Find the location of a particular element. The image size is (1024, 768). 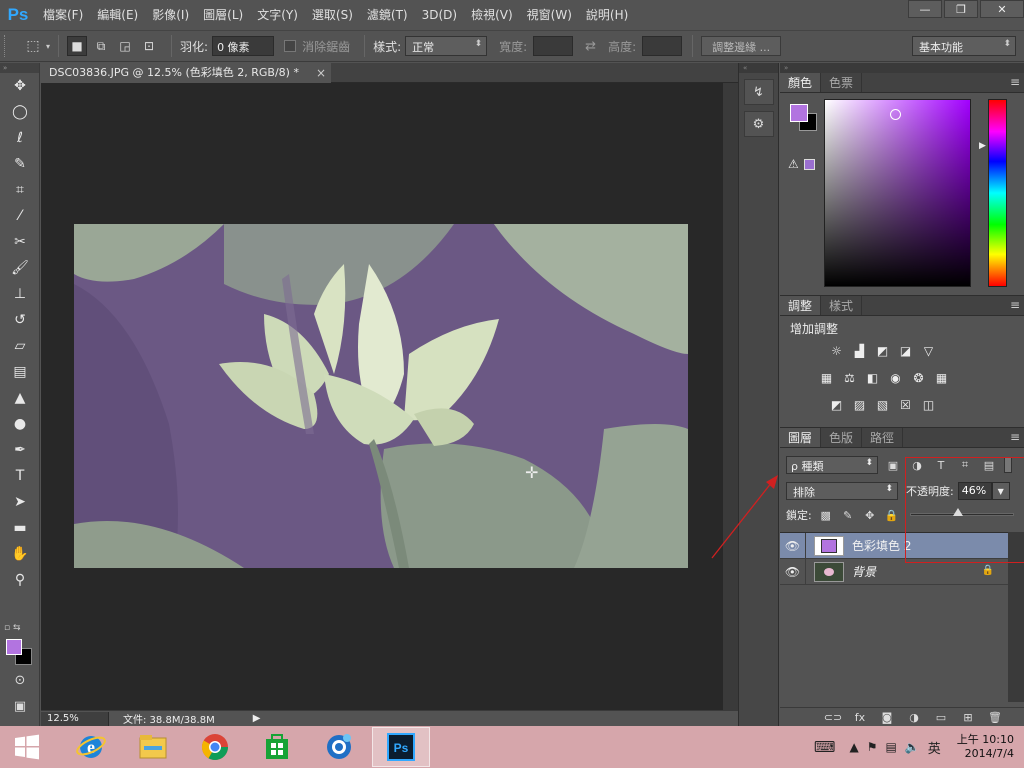

menu-help: 說明(H) is located at coordinates (607, 15).